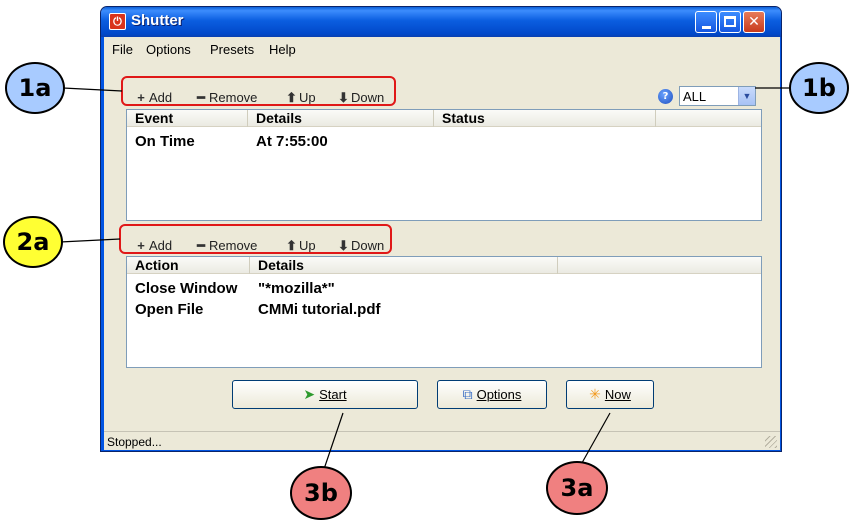  I want to click on actions-table-header: Action Details, so click(444, 265).